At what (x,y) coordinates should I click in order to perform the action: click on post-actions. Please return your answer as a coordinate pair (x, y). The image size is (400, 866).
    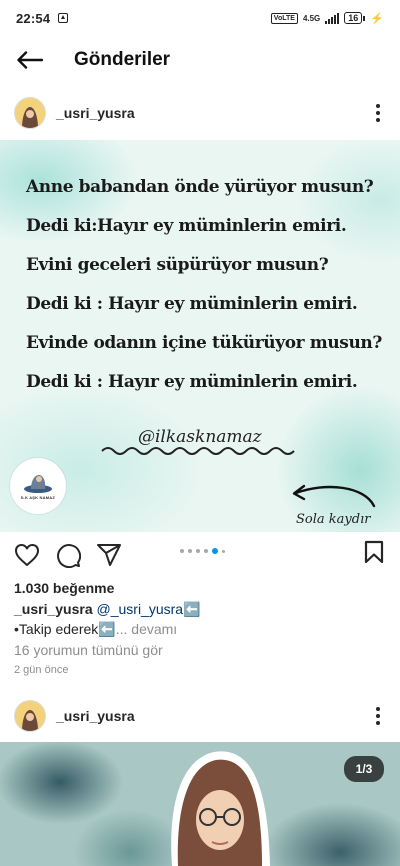
    Looking at the image, I should click on (200, 555).